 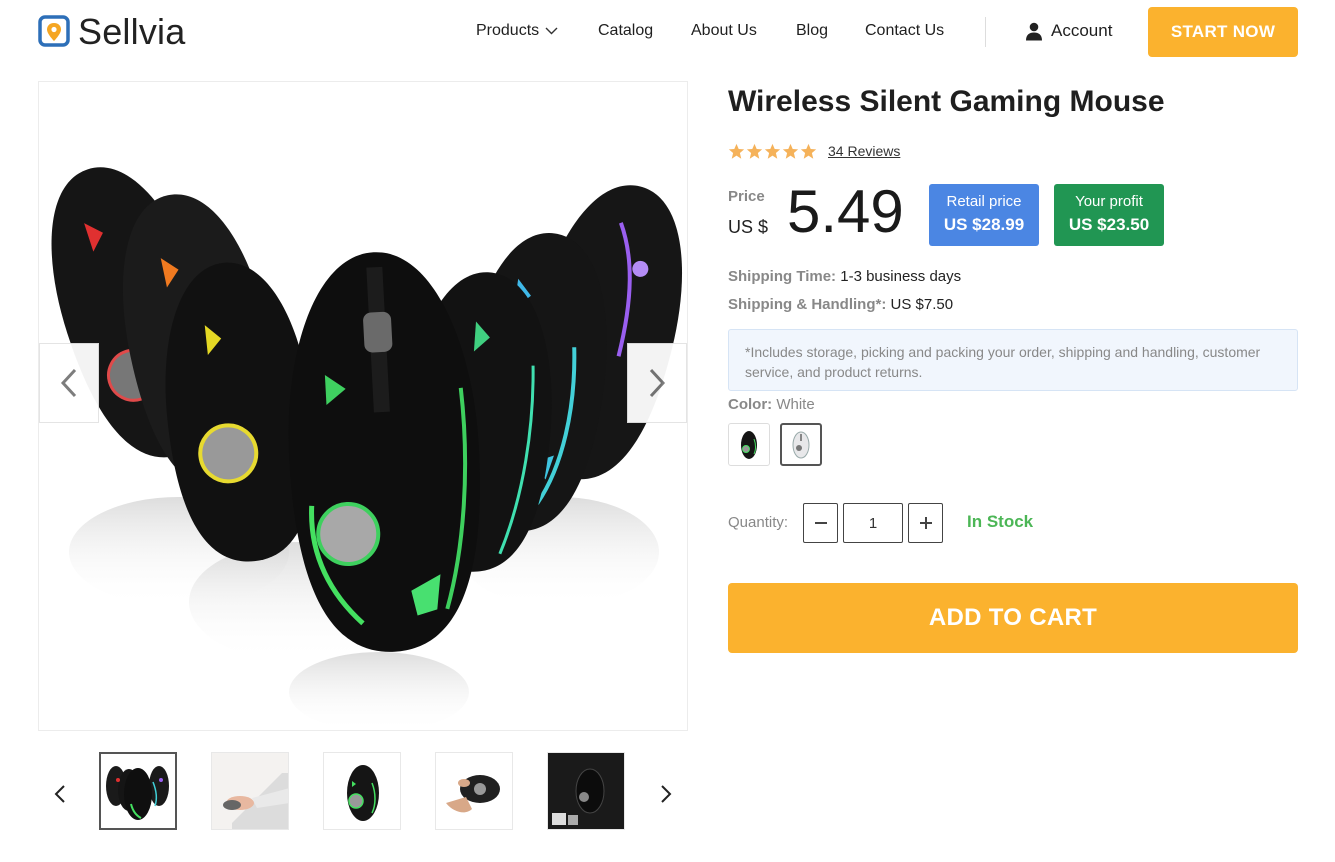 What do you see at coordinates (1109, 224) in the screenshot?
I see `profit-value: US $23.50` at bounding box center [1109, 224].